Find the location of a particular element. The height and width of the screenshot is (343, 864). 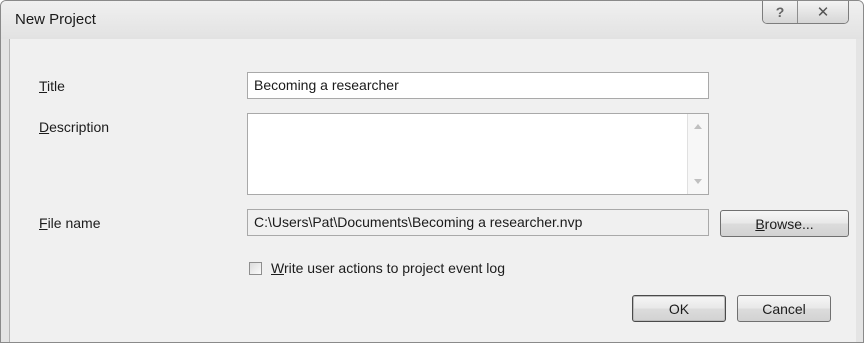

title-label: Title is located at coordinates (52, 86).